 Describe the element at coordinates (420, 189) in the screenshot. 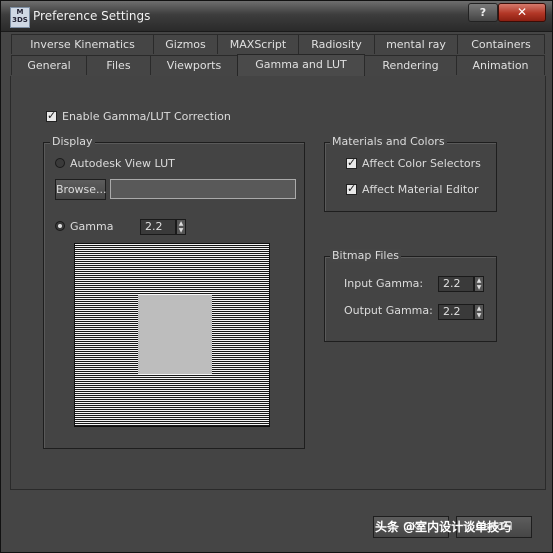

I see `affect-material-editor-label: Affect Material Editor` at that location.